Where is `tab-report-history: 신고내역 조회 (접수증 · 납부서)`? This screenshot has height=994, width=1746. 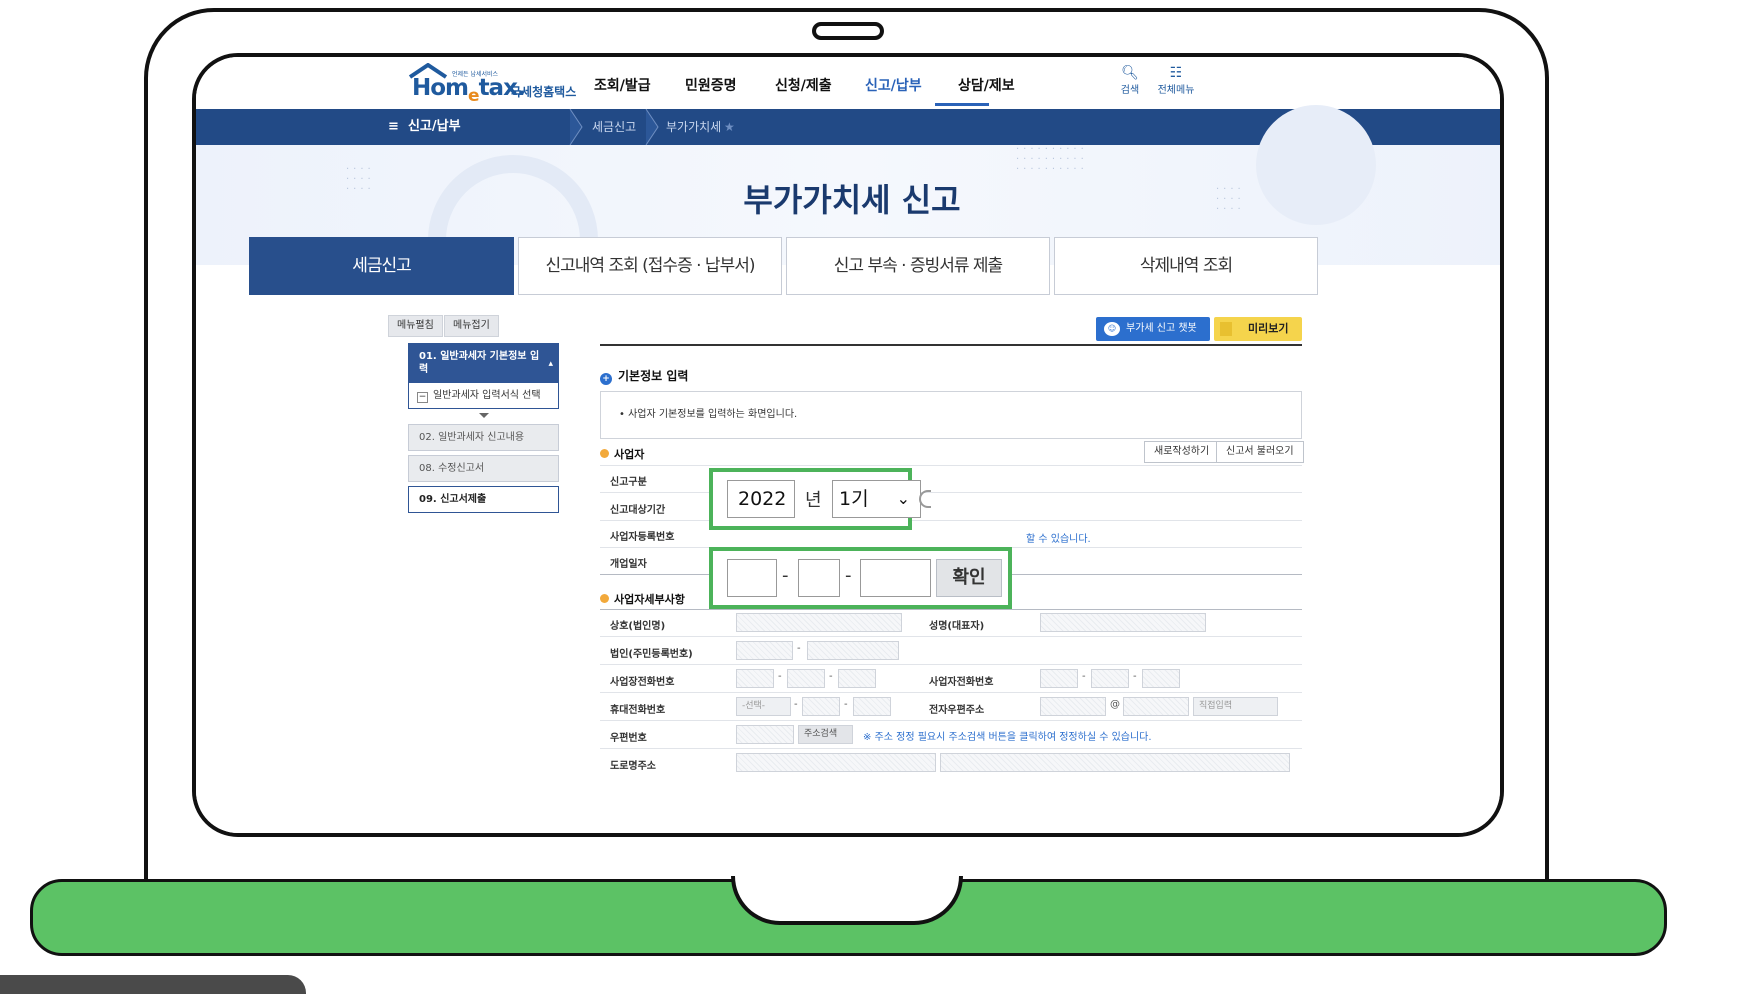 tab-report-history: 신고내역 조회 (접수증 · 납부서) is located at coordinates (650, 266).